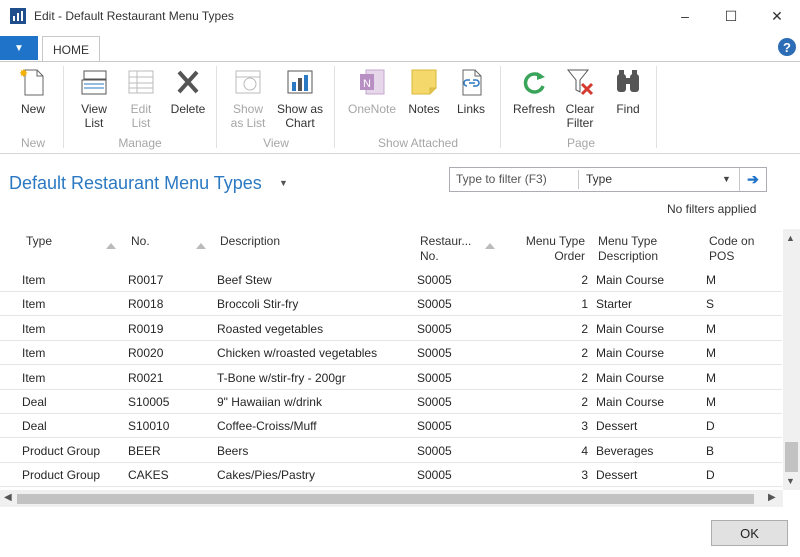  Describe the element at coordinates (8, 497) in the screenshot. I see `scroll-left-icon: ◀` at that location.